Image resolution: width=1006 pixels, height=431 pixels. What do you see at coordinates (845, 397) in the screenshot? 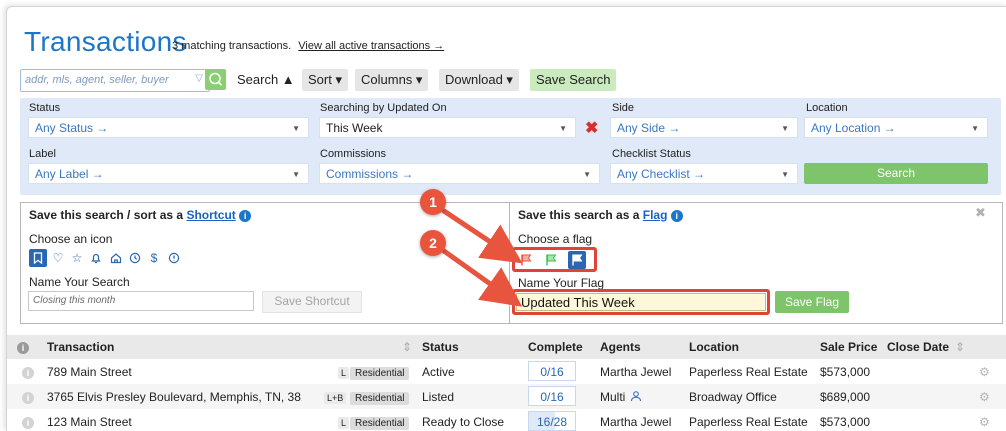
I see `row-price: $689,000` at bounding box center [845, 397].